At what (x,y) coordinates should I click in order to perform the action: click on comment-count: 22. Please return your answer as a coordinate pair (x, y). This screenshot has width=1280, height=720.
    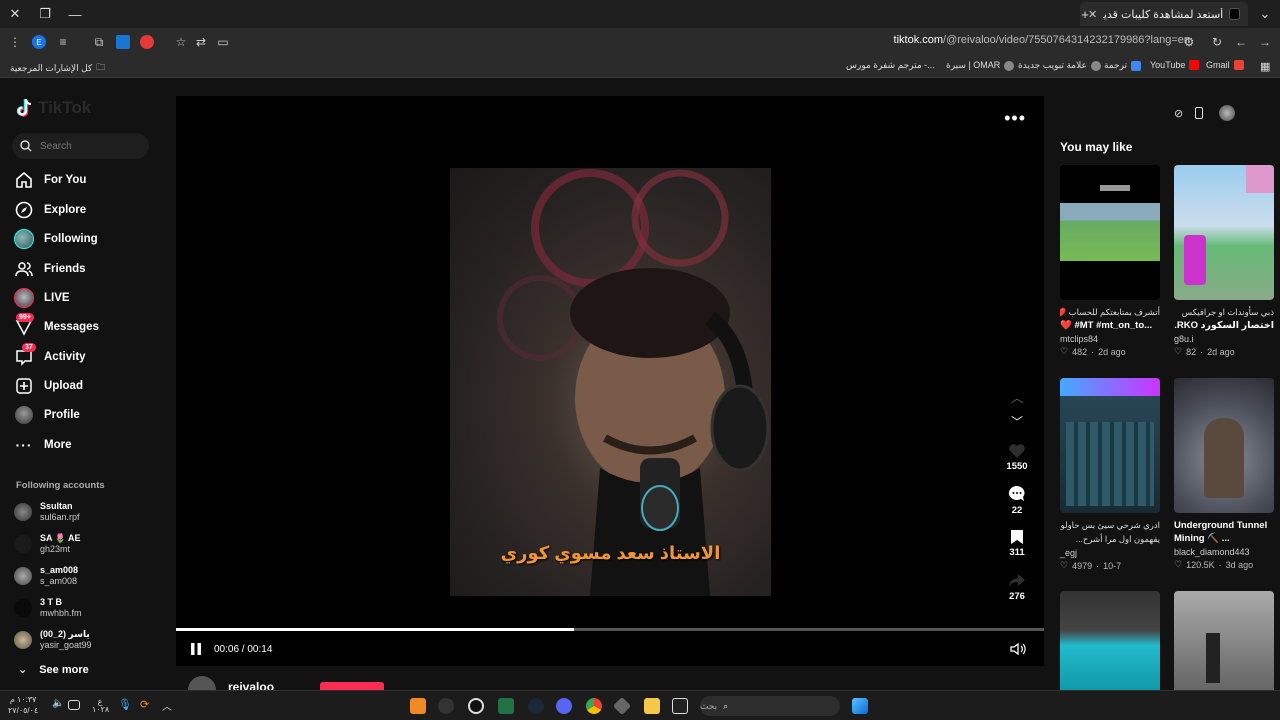
    Looking at the image, I should click on (1017, 510).